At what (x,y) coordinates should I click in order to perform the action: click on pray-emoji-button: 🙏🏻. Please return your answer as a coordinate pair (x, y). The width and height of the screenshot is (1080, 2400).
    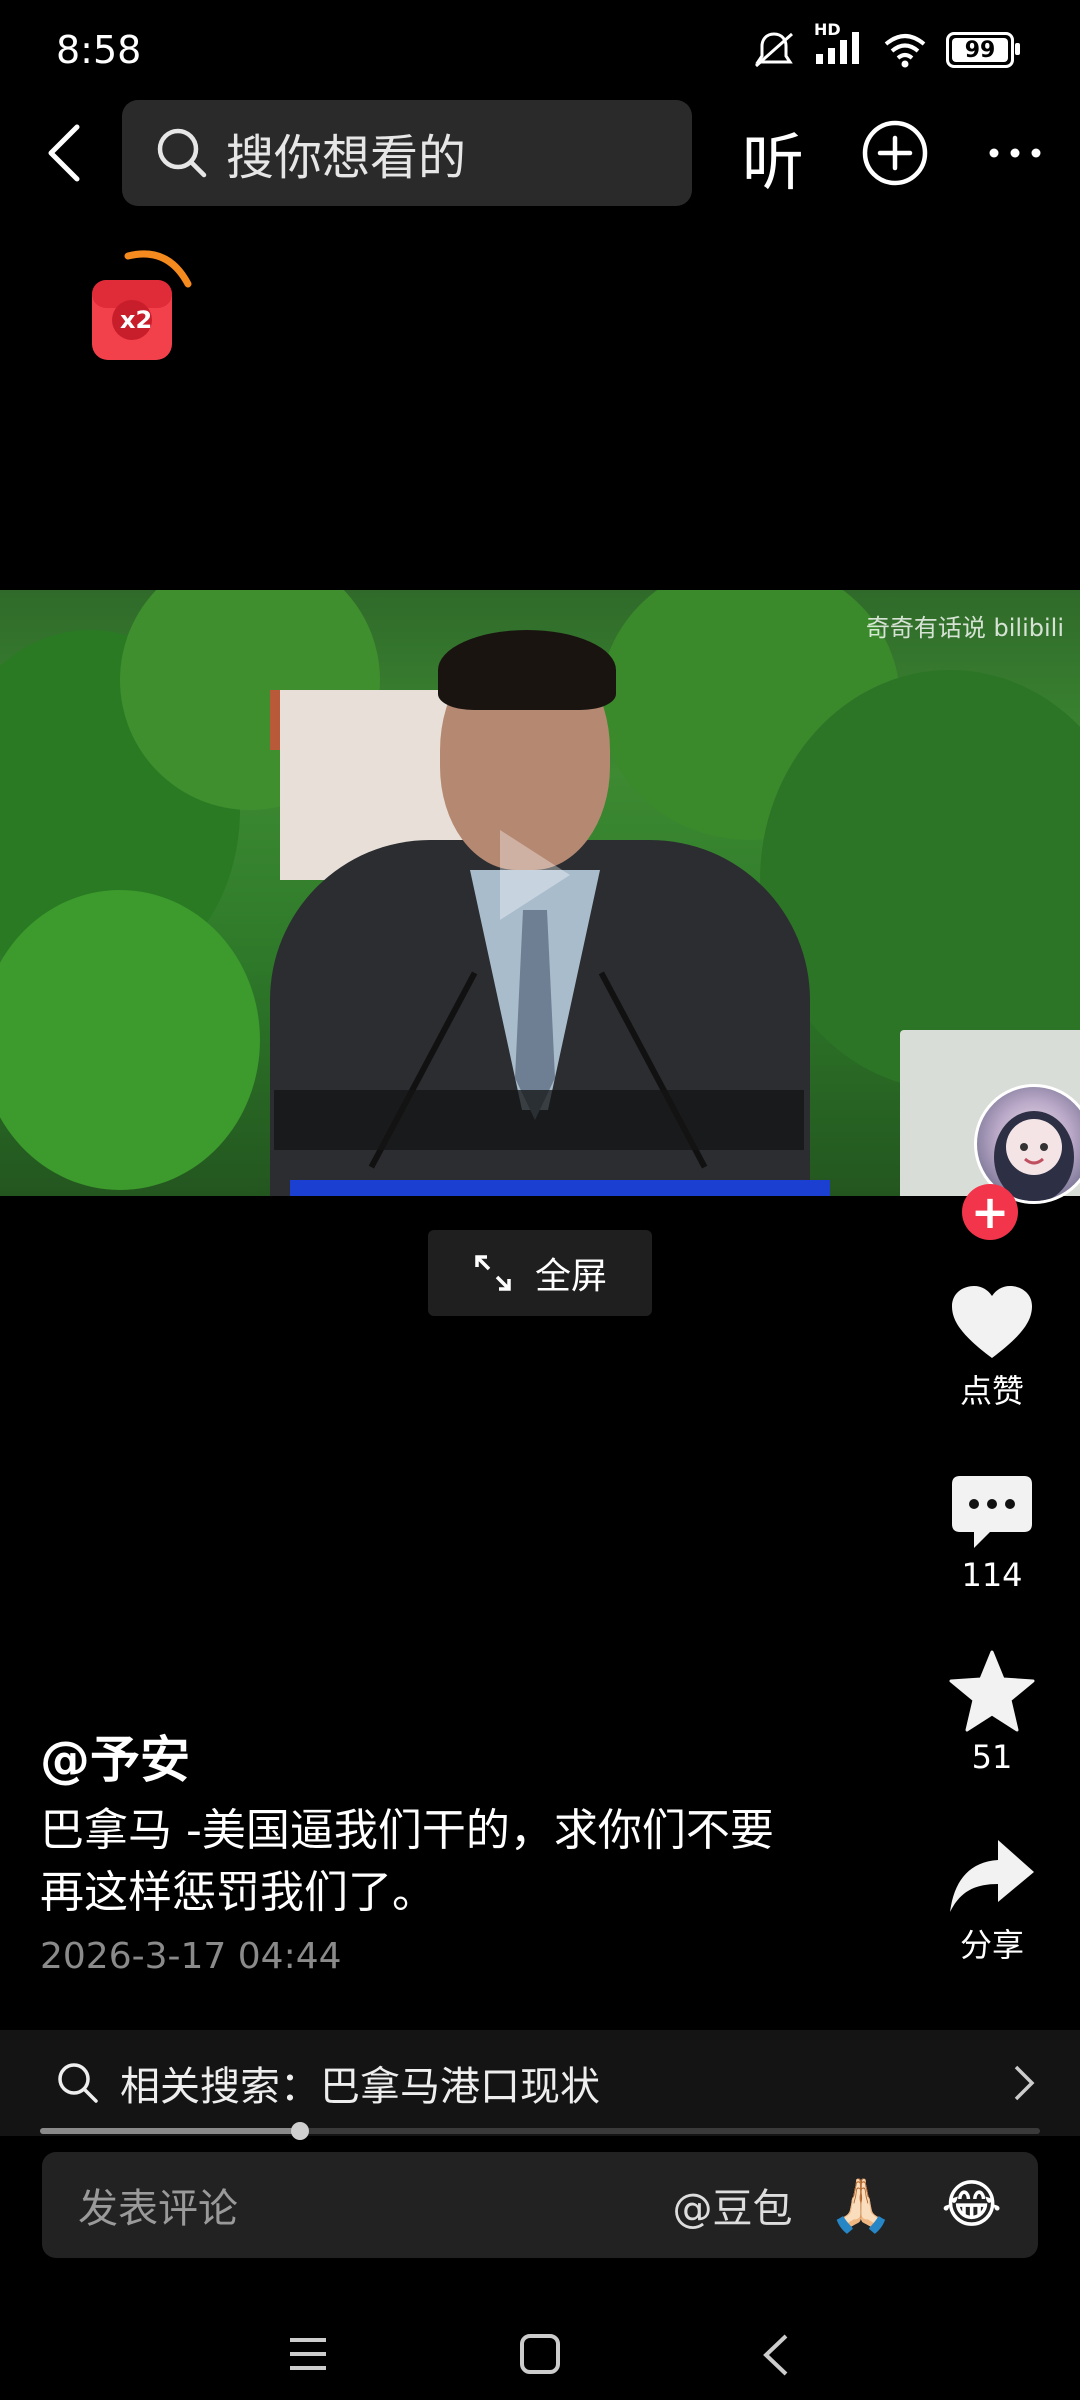
    Looking at the image, I should click on (860, 2205).